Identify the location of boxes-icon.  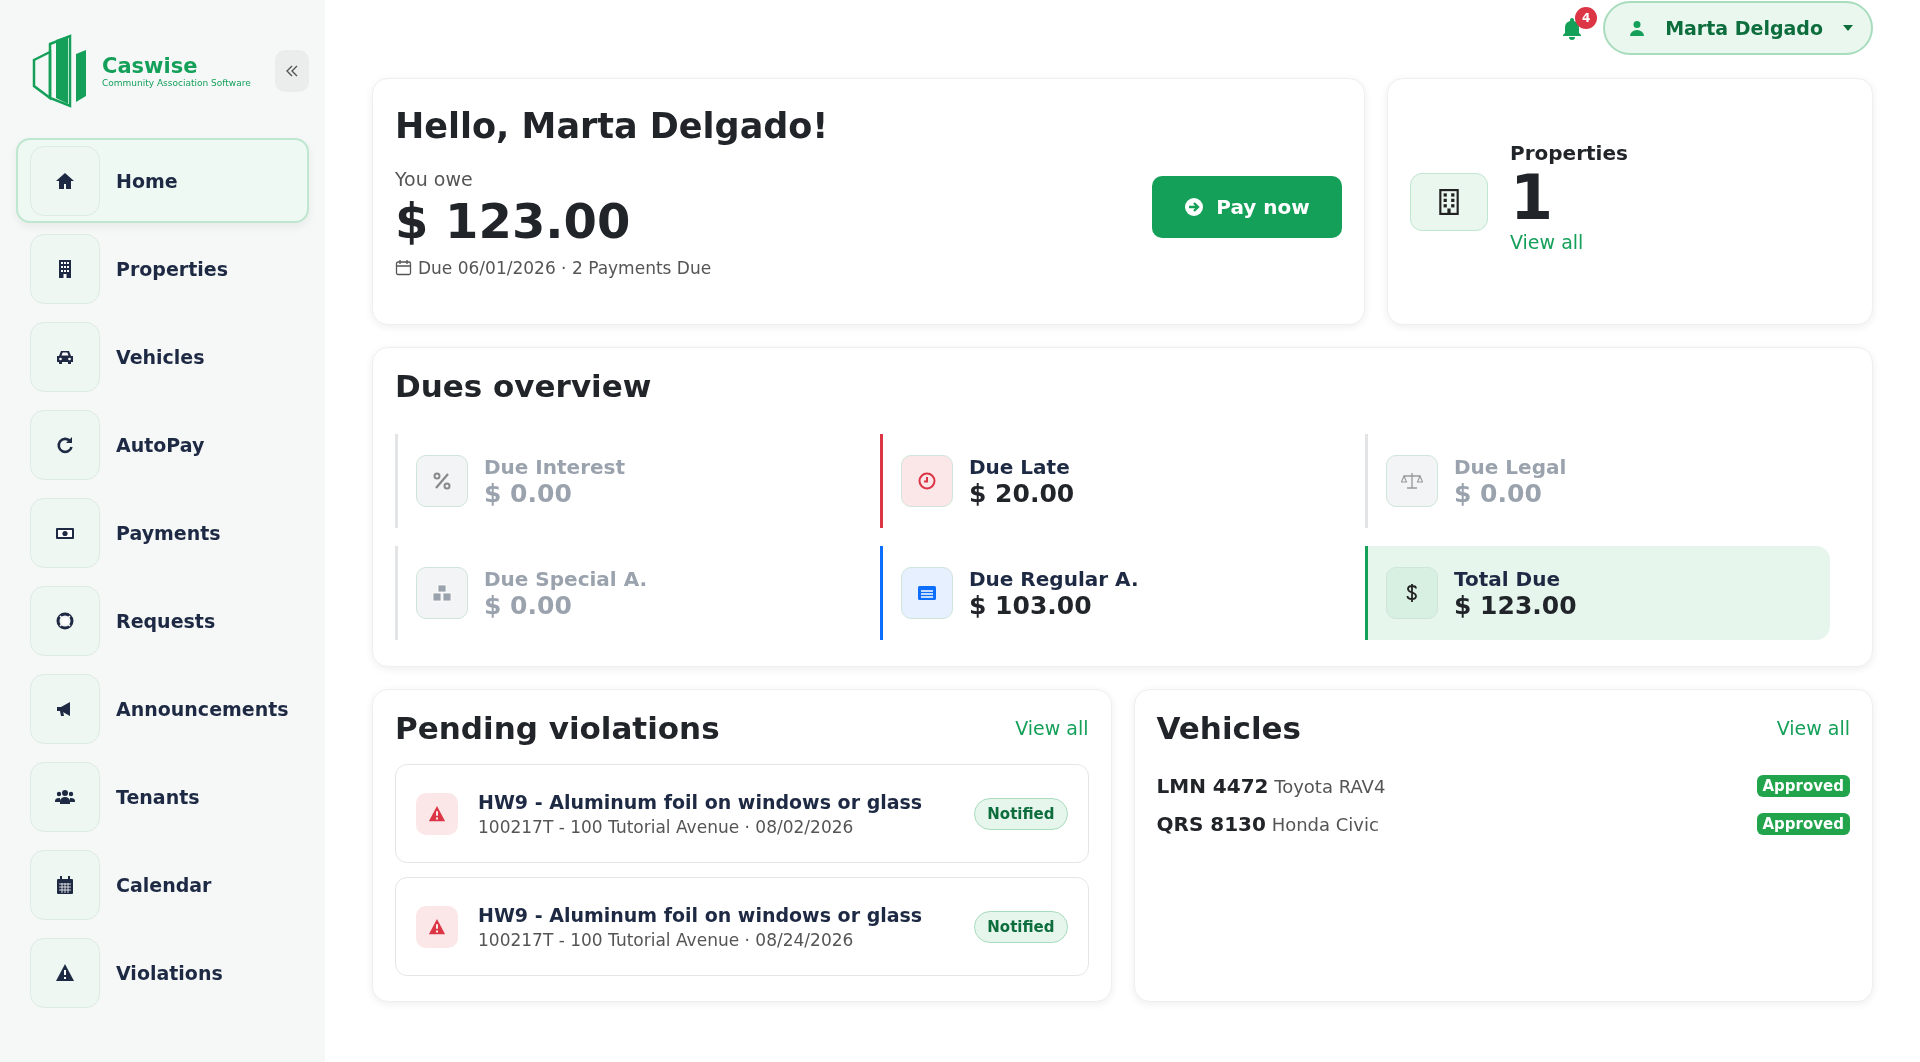
(442, 593).